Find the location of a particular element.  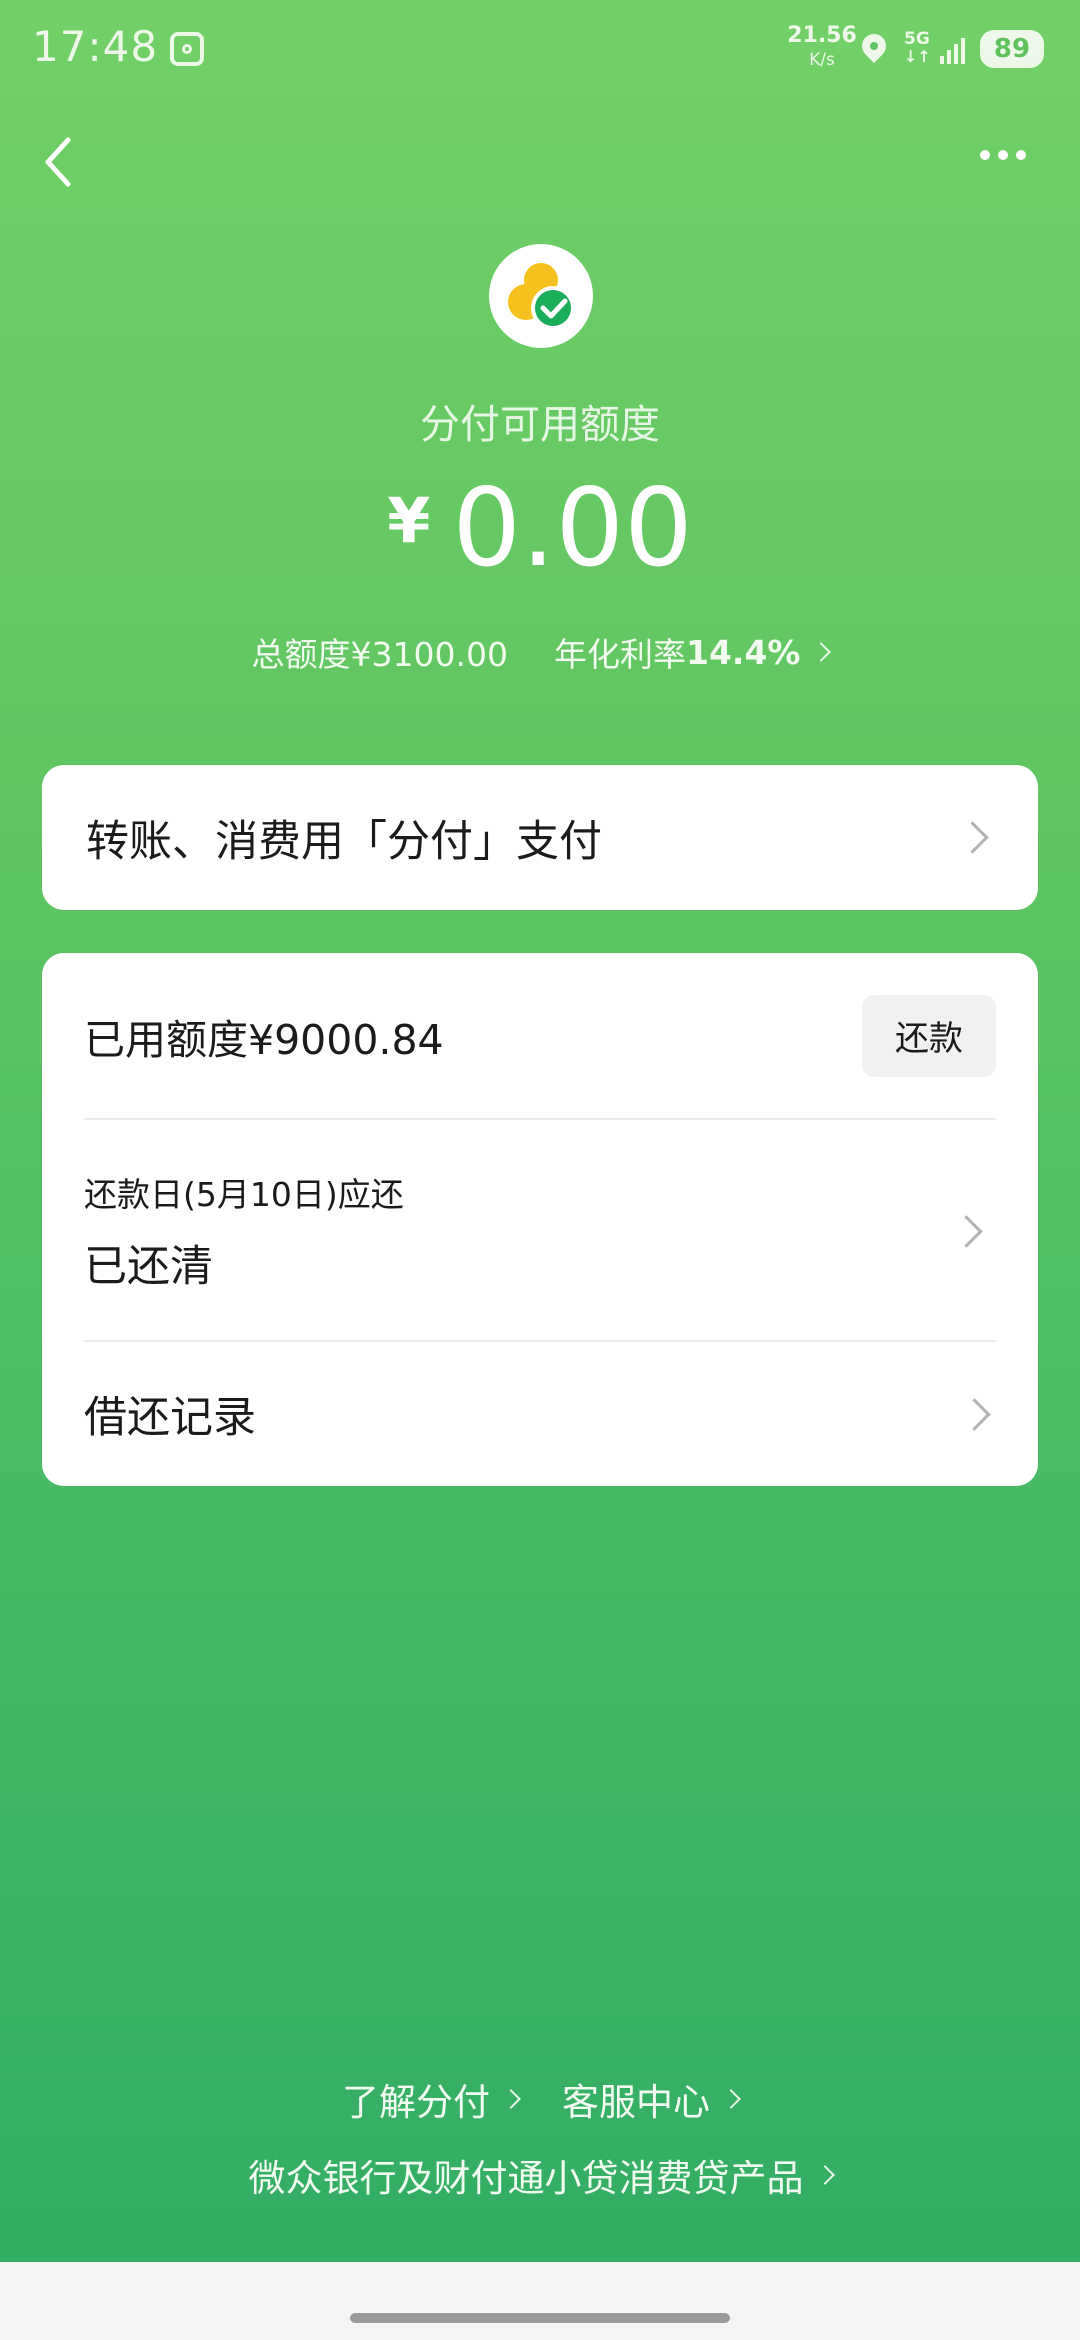

borrow-repay-records-row: 借还记录 is located at coordinates (540, 1414).